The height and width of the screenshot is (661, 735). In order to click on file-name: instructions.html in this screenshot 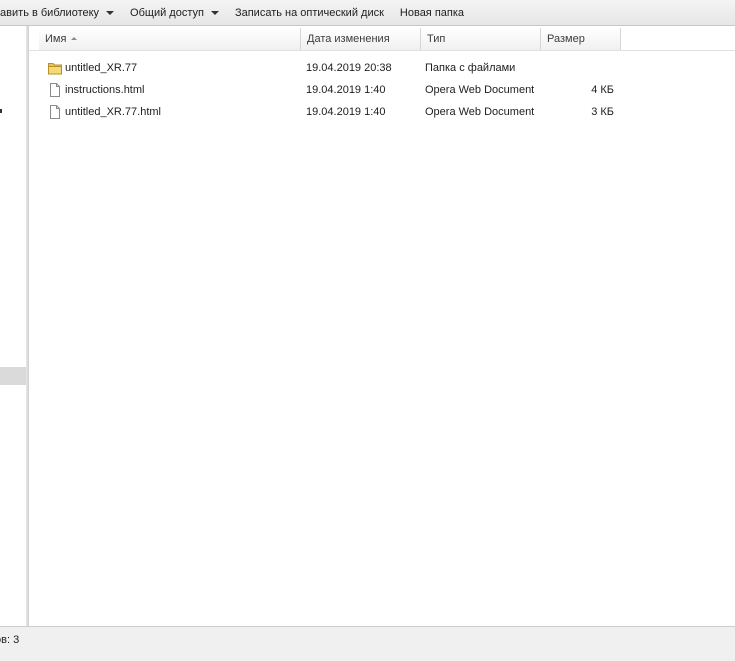, I will do `click(105, 90)`.